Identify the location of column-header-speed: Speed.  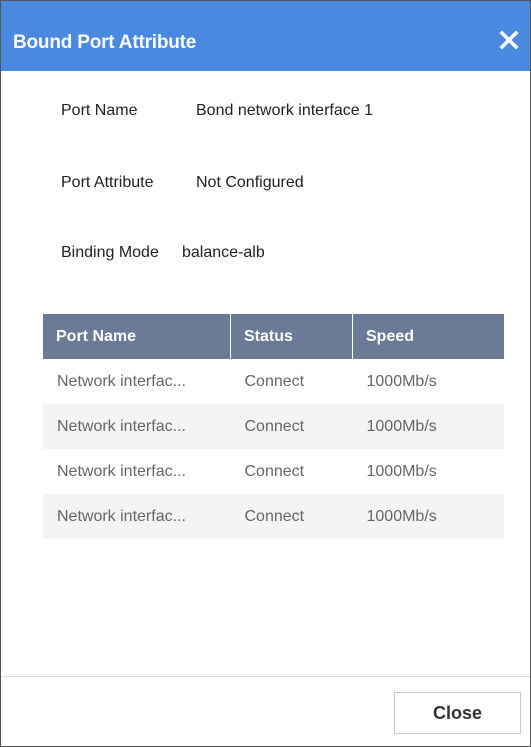
(428, 336).